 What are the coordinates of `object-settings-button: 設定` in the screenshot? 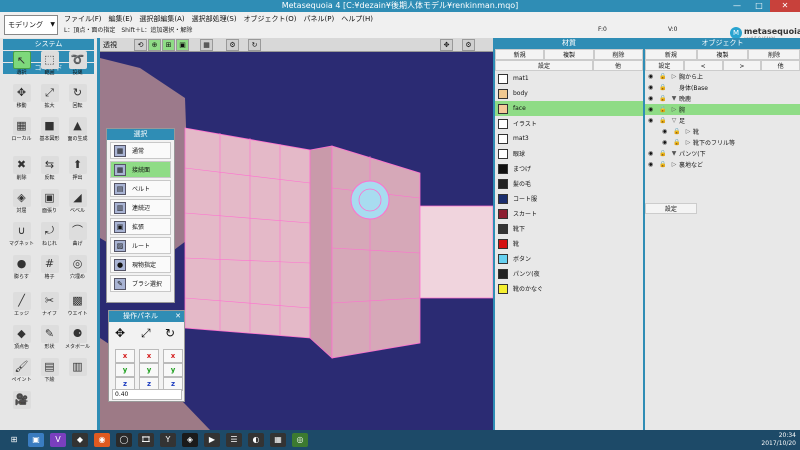 It's located at (664, 65).